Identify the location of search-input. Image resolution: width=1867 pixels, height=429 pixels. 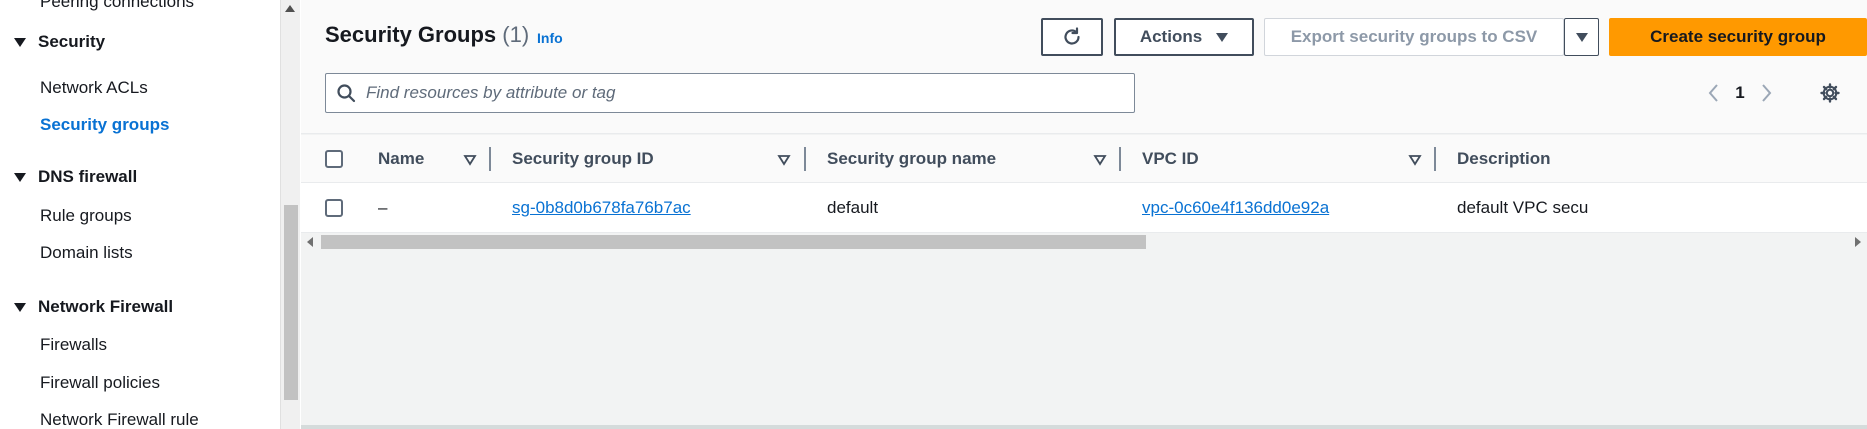
(736, 93).